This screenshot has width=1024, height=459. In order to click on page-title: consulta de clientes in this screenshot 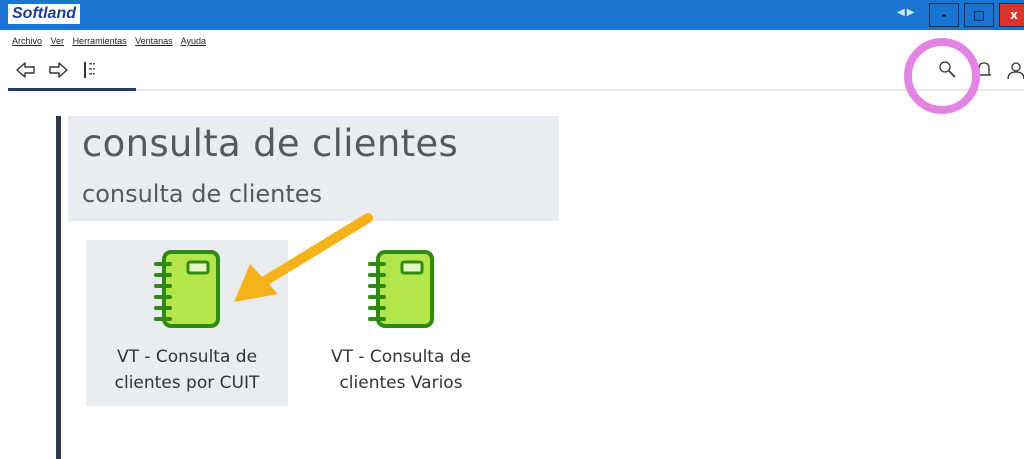, I will do `click(270, 143)`.